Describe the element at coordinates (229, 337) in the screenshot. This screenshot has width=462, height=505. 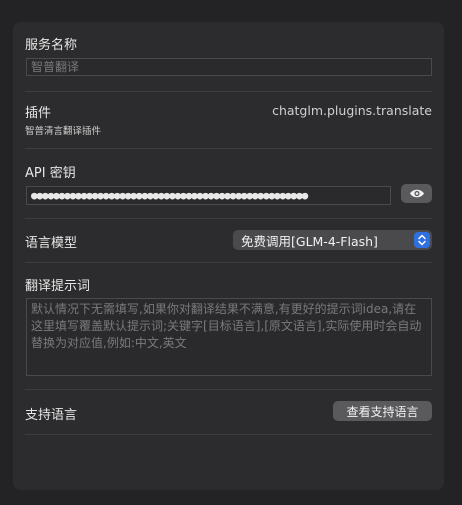
I see `prompt-textarea` at that location.